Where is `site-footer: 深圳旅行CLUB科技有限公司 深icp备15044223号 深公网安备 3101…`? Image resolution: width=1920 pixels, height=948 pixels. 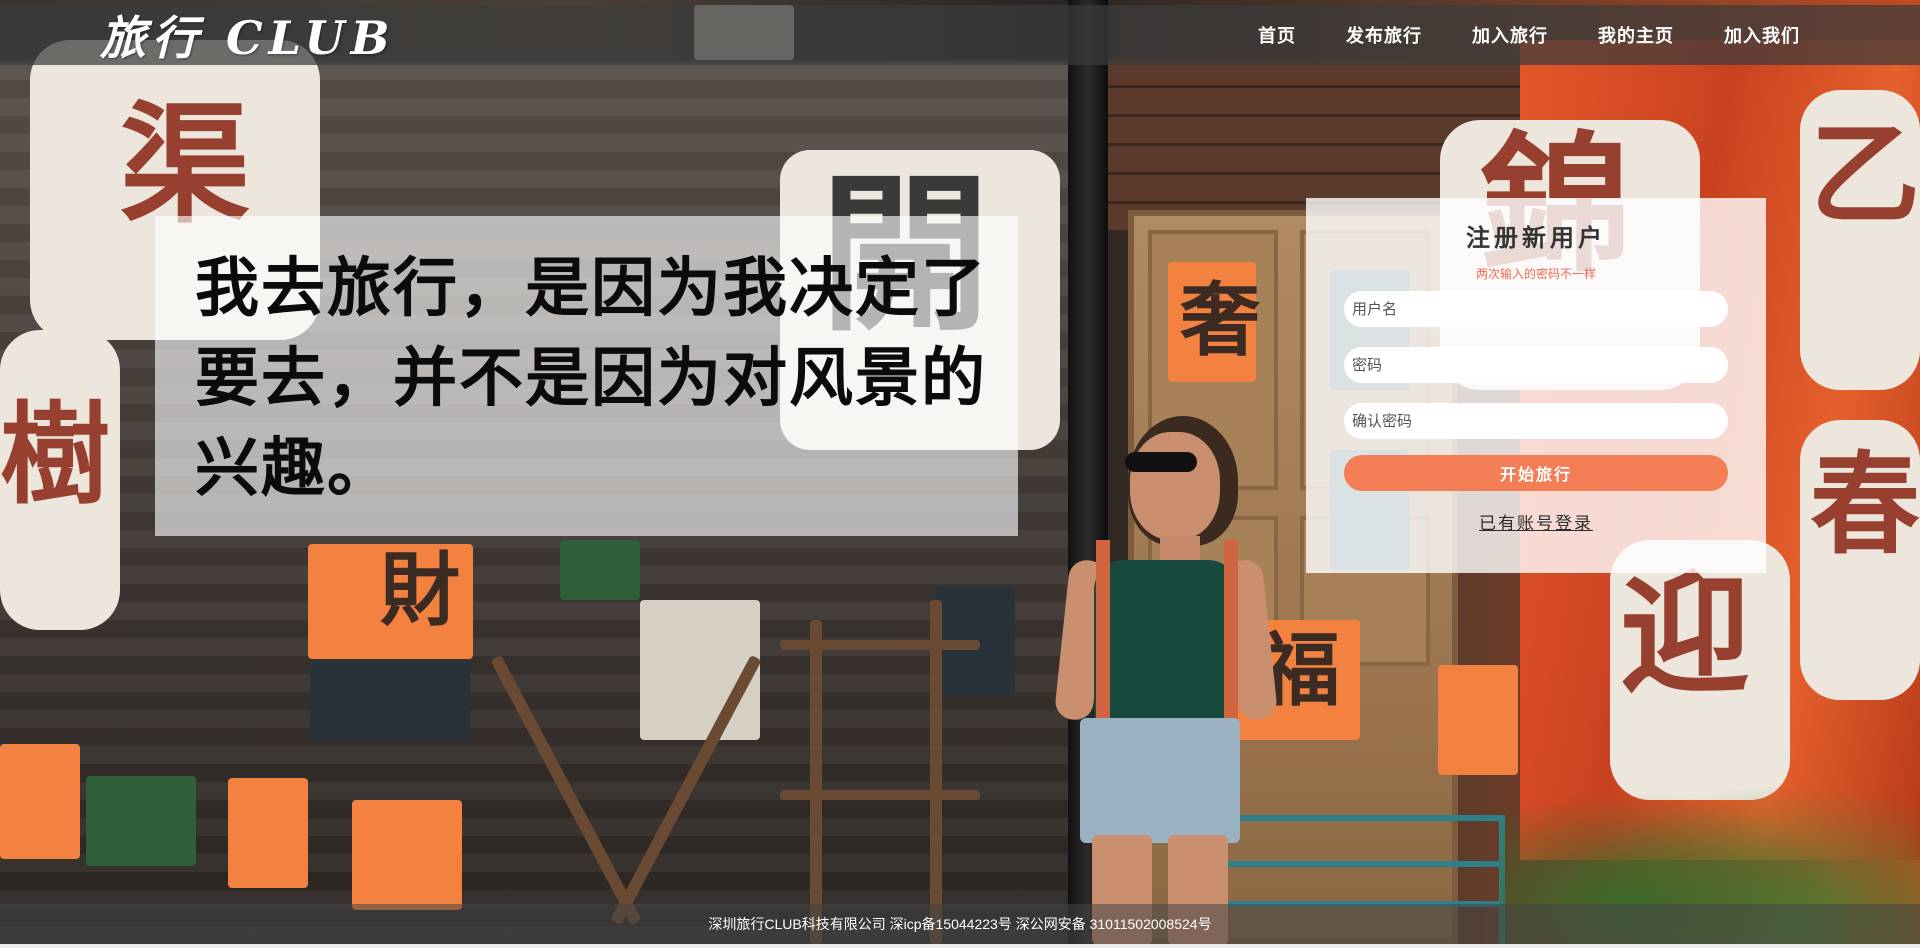 site-footer: 深圳旅行CLUB科技有限公司 深icp备15044223号 深公网安备 3101… is located at coordinates (960, 924).